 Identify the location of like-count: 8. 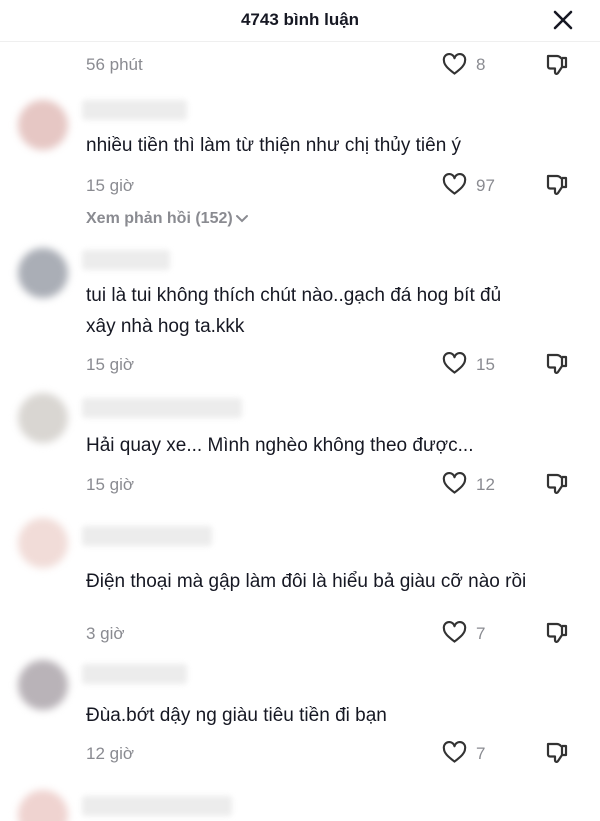
(481, 64).